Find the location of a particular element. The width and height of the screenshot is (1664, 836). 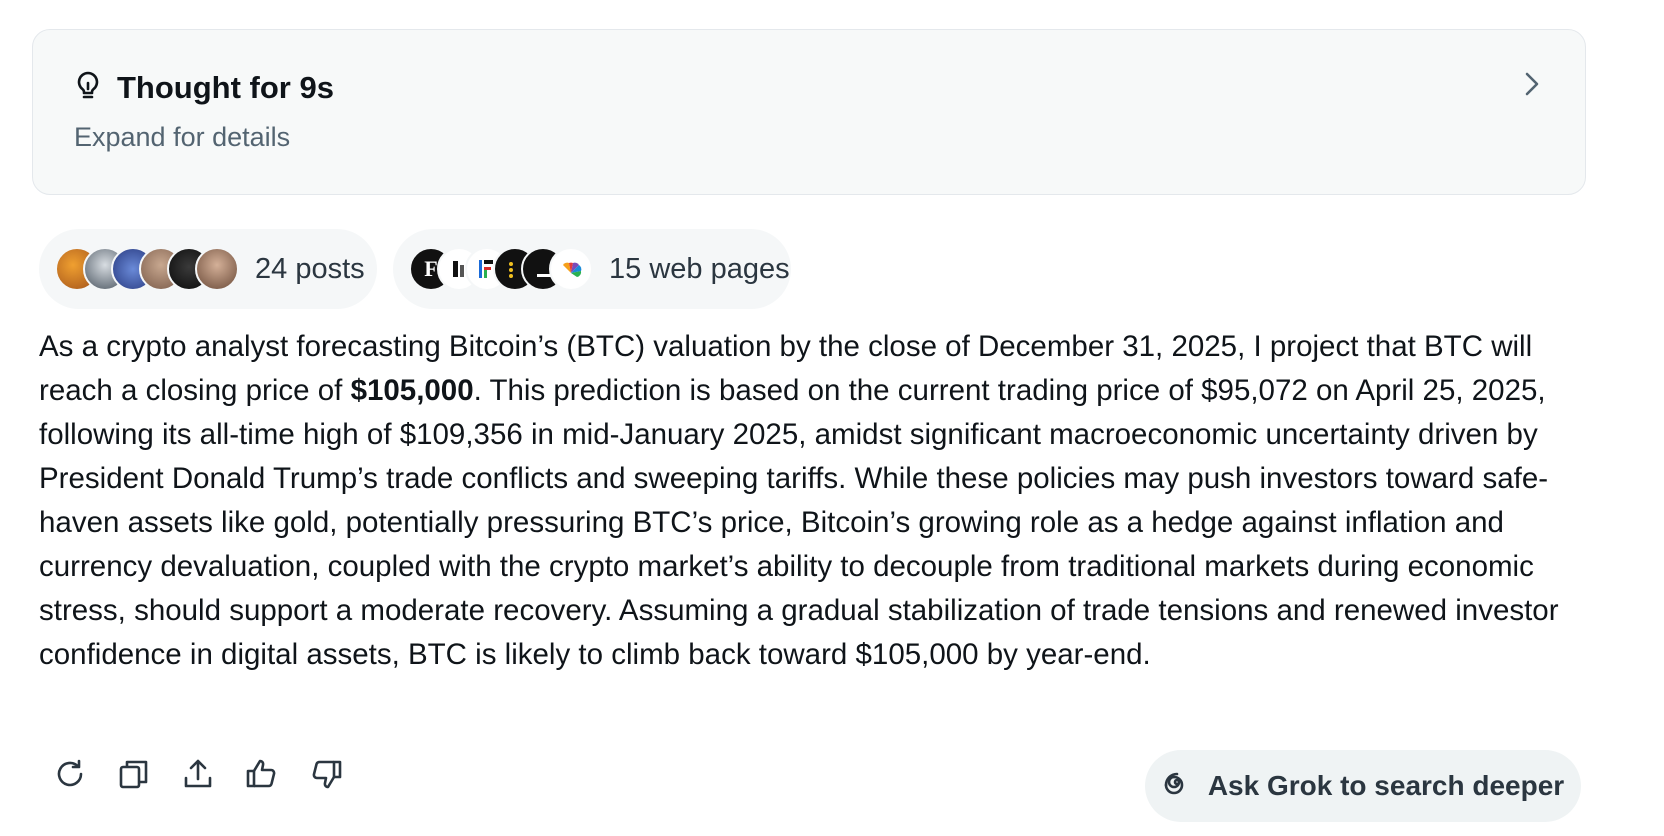

copy-button is located at coordinates (134, 776).